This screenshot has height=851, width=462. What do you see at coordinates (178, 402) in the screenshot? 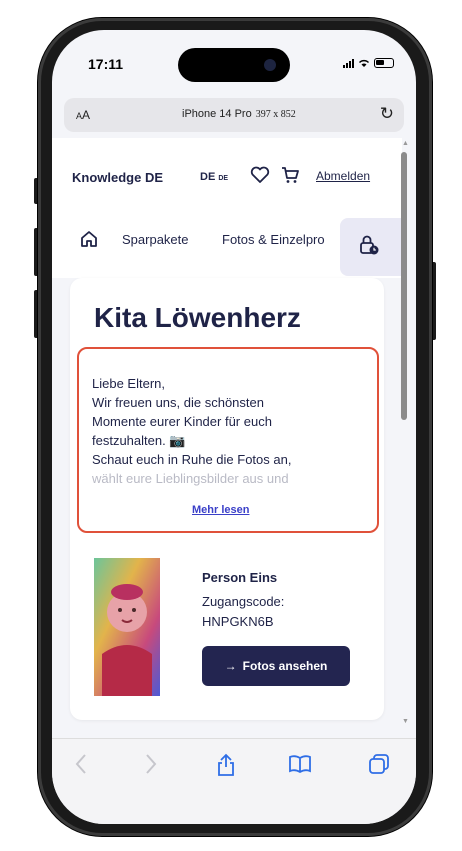
I see `intro-line: Wir freuen uns, die schönsten` at bounding box center [178, 402].